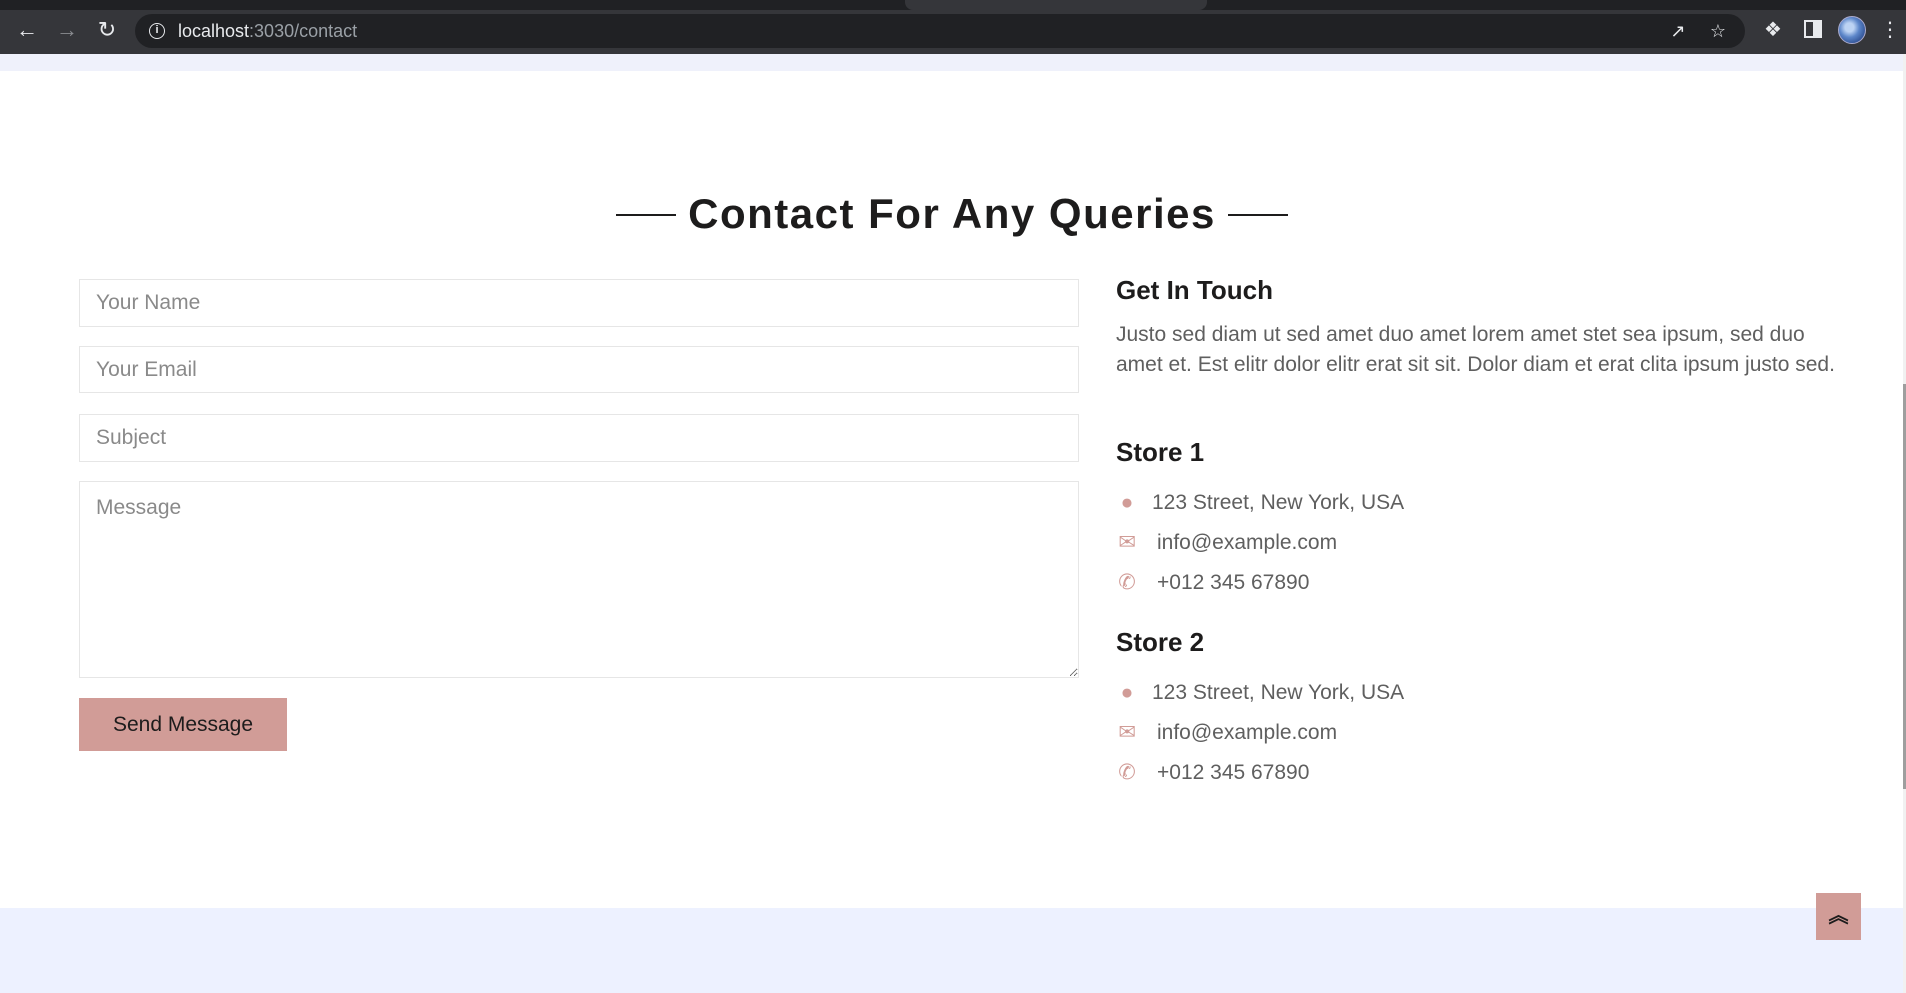  Describe the element at coordinates (67, 30) in the screenshot. I see `forward-arrow-icon: →` at that location.